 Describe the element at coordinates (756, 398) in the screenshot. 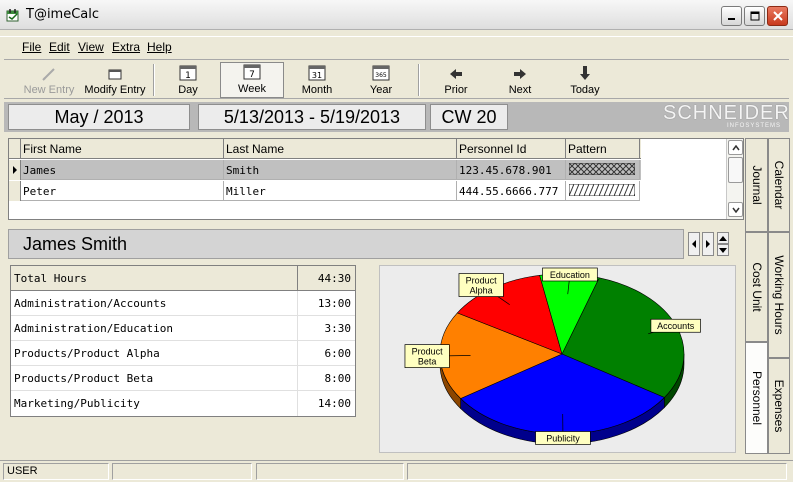

I see `tab-personnel: Personnel` at that location.